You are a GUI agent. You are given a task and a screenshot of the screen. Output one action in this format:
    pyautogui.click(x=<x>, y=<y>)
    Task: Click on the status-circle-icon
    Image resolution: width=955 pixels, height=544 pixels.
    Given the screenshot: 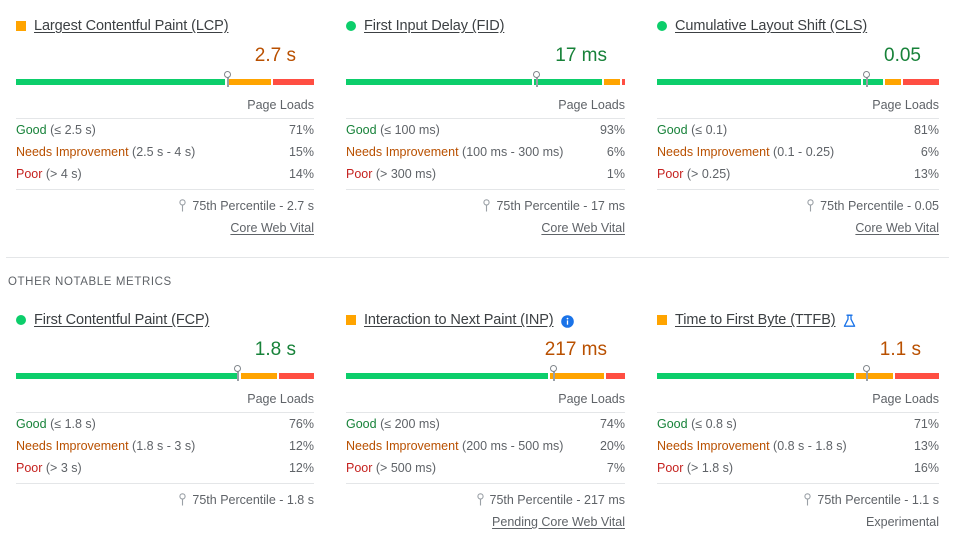 What is the action you would take?
    pyautogui.click(x=21, y=320)
    